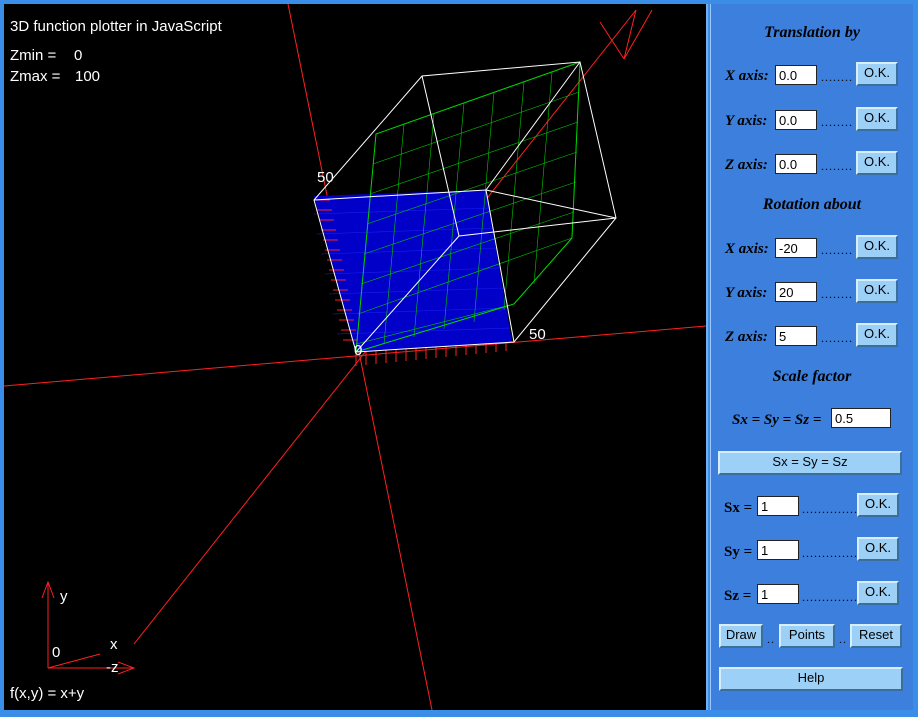 This screenshot has height=717, width=918. I want to click on tick-label-50-right: 50, so click(537, 334).